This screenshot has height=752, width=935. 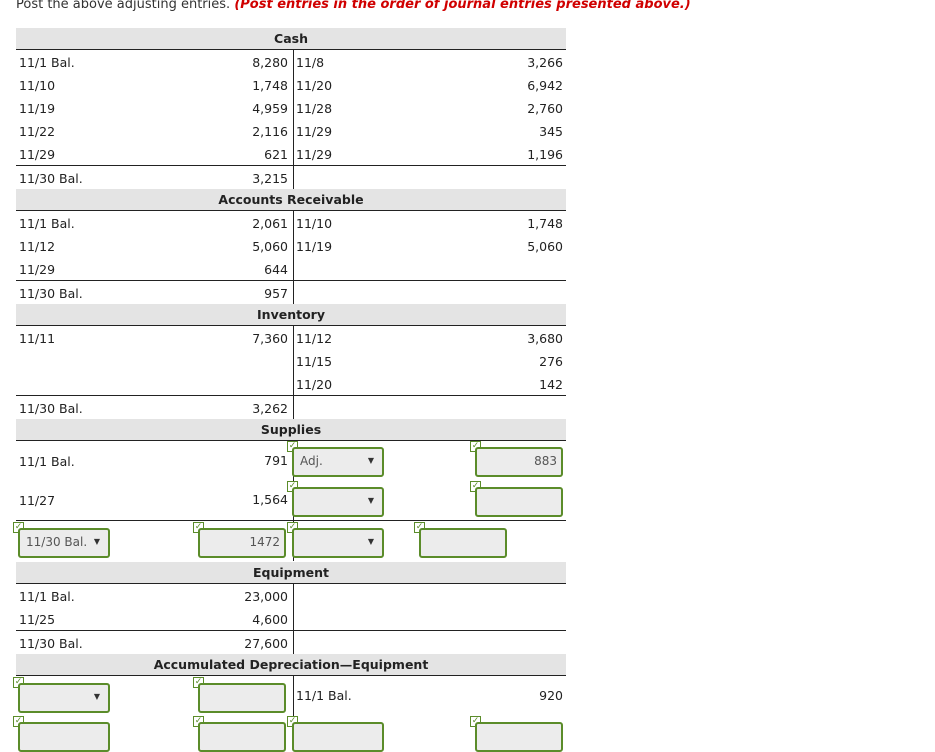 What do you see at coordinates (291, 222) in the screenshot?
I see `ledger-row: 11/1 Bal. 2,061 11/10 1,748` at bounding box center [291, 222].